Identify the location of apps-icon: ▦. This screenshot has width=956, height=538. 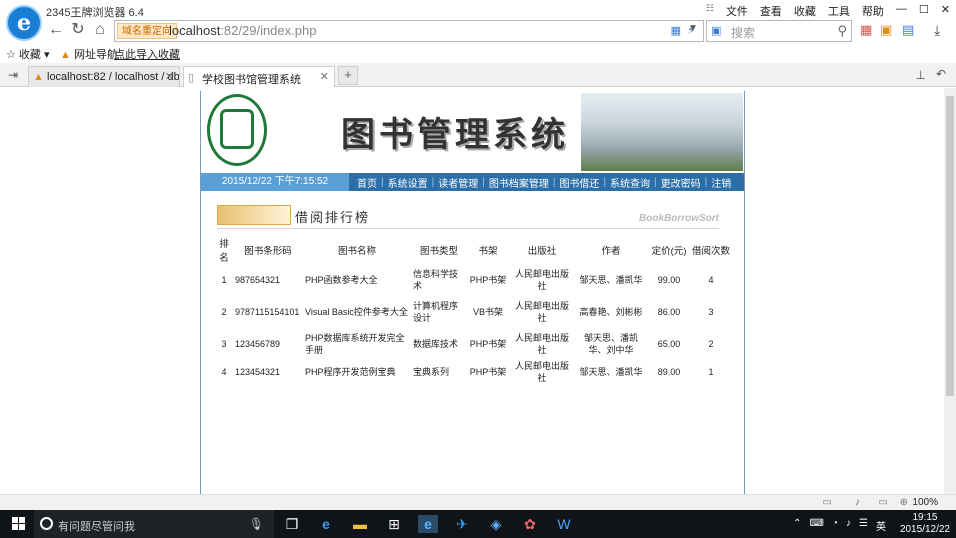
(866, 30).